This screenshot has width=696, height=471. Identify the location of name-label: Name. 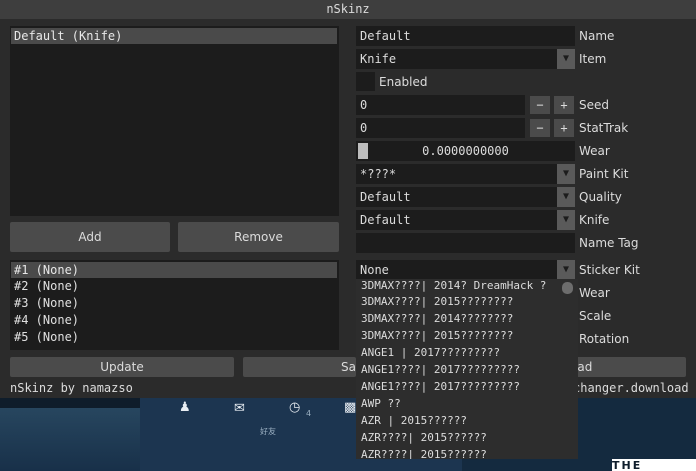
(597, 36).